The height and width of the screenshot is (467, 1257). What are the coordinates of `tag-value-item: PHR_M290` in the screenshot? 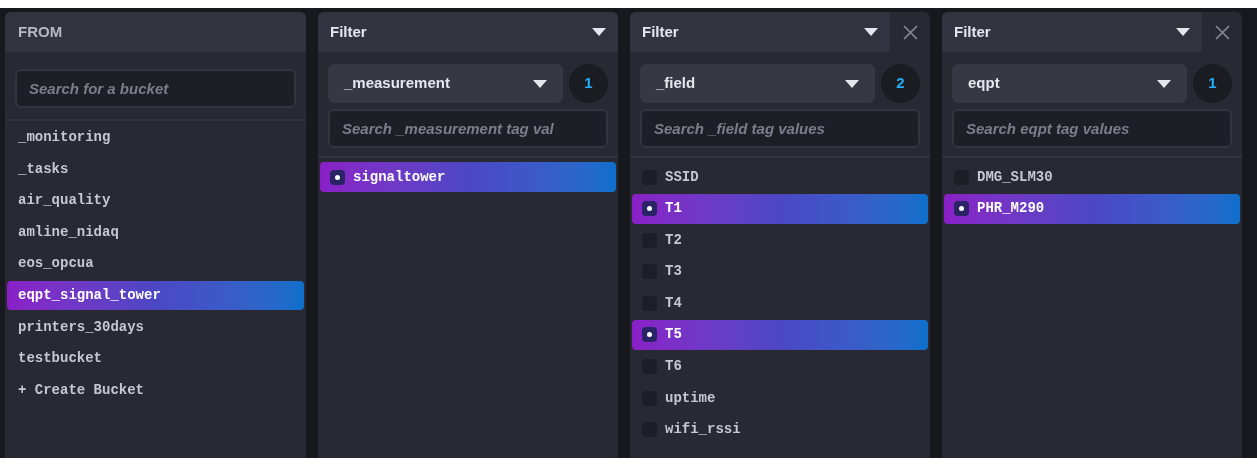 It's located at (1092, 208).